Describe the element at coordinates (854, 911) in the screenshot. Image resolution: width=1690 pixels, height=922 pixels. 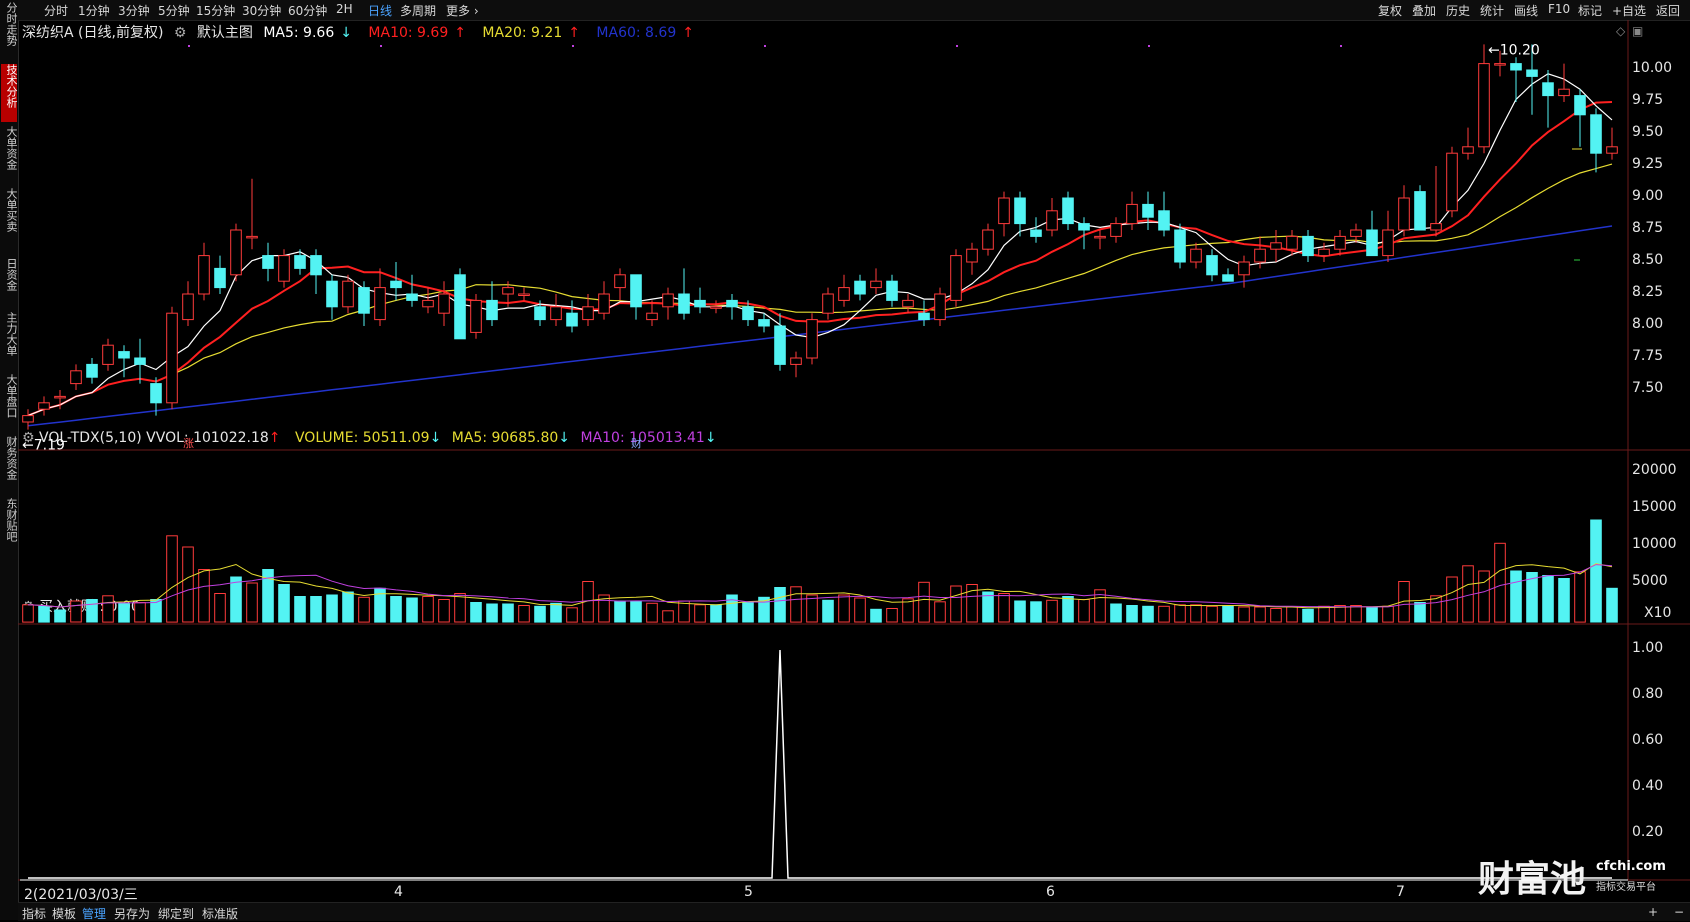
I see `bottom-toolbar: 指标 模板 管理 另存为 绑定到 标准版 + −` at that location.